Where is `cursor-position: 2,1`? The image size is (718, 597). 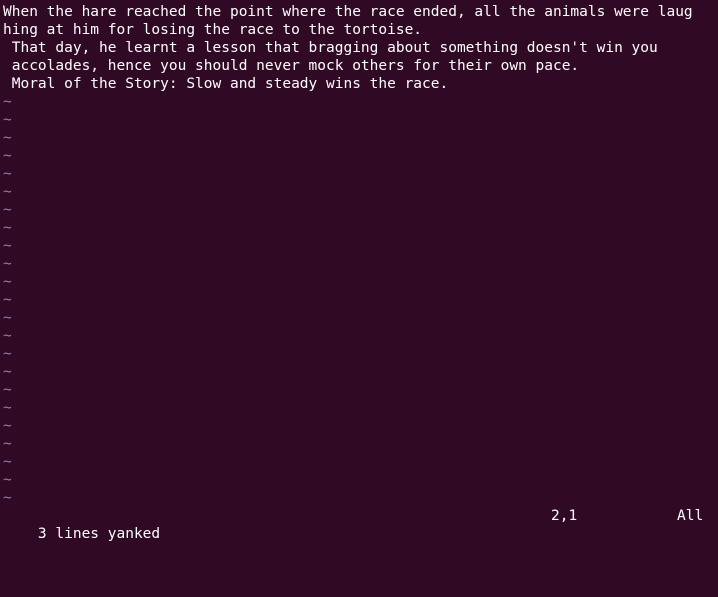 cursor-position: 2,1 is located at coordinates (564, 516).